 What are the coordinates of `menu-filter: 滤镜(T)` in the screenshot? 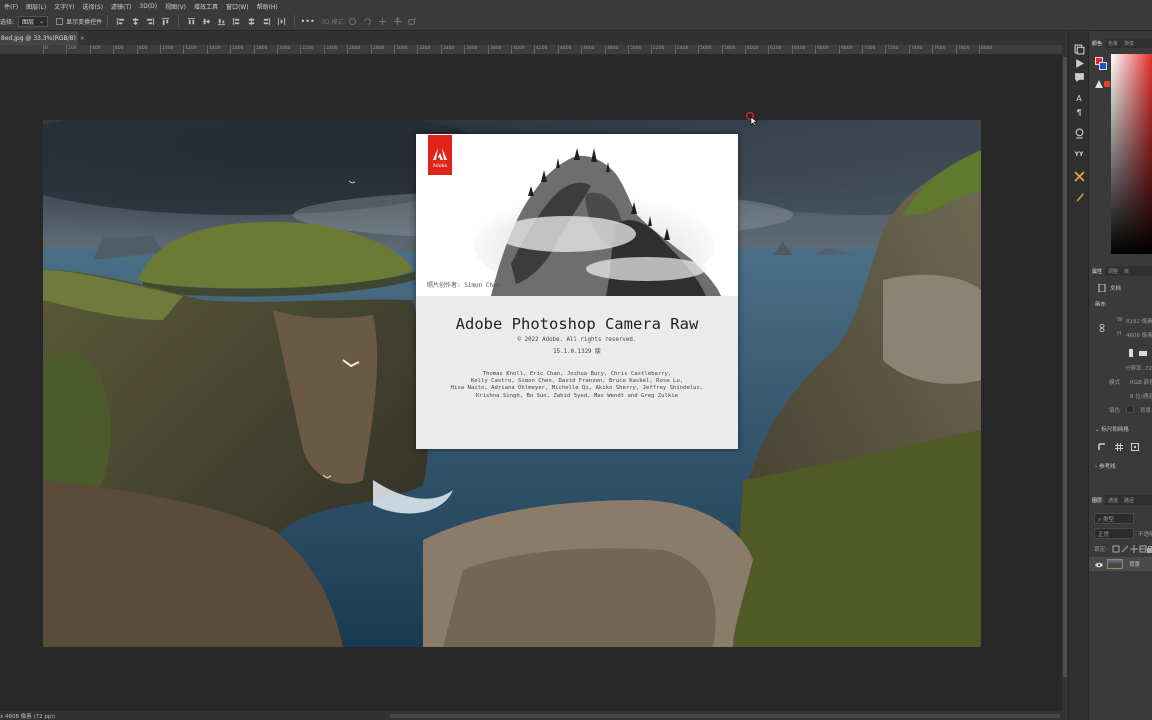 It's located at (121, 6).